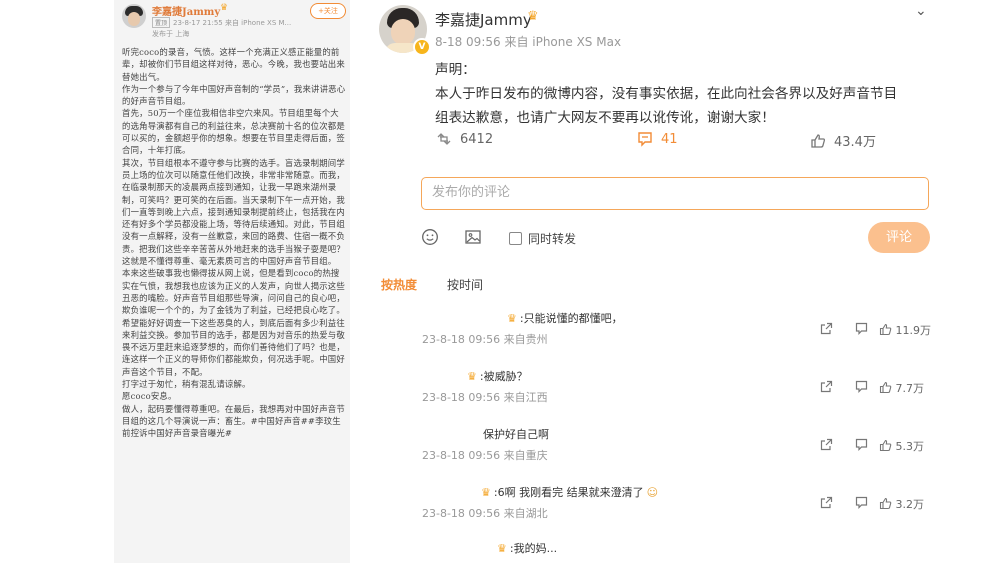 This screenshot has width=1000, height=588. I want to click on comment-like: 7.7万, so click(901, 388).